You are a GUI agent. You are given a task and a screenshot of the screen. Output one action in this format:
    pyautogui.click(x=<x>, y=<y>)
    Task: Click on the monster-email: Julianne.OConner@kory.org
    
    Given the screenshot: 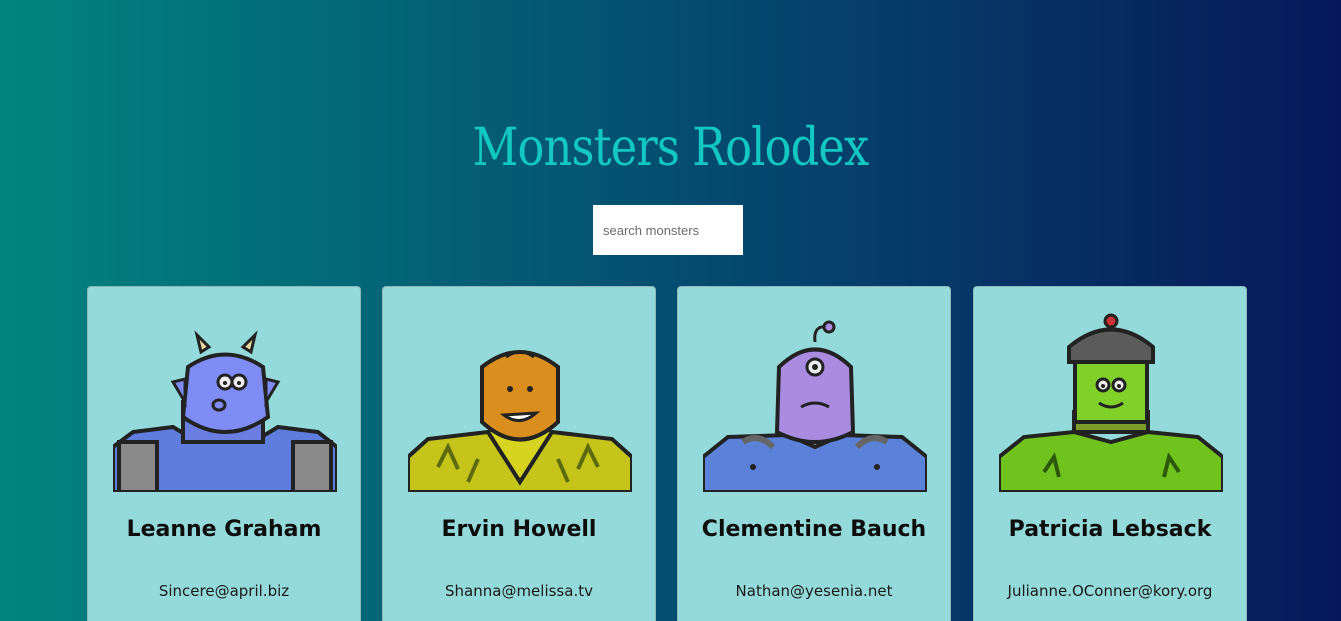 What is the action you would take?
    pyautogui.click(x=1110, y=591)
    